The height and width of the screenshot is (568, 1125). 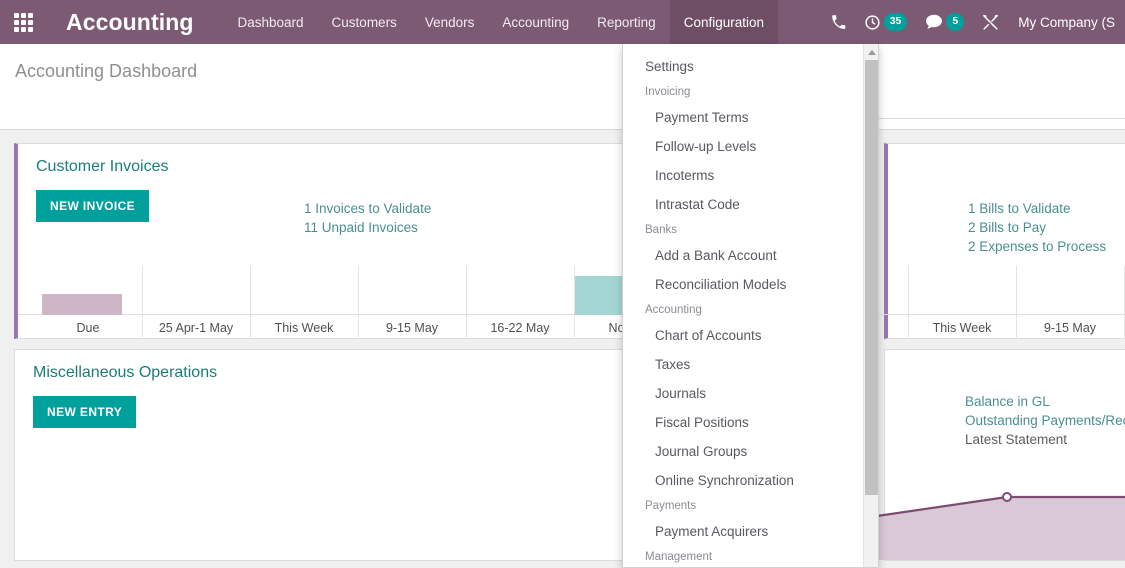 What do you see at coordinates (1001, 118) in the screenshot?
I see `search-view-divider` at bounding box center [1001, 118].